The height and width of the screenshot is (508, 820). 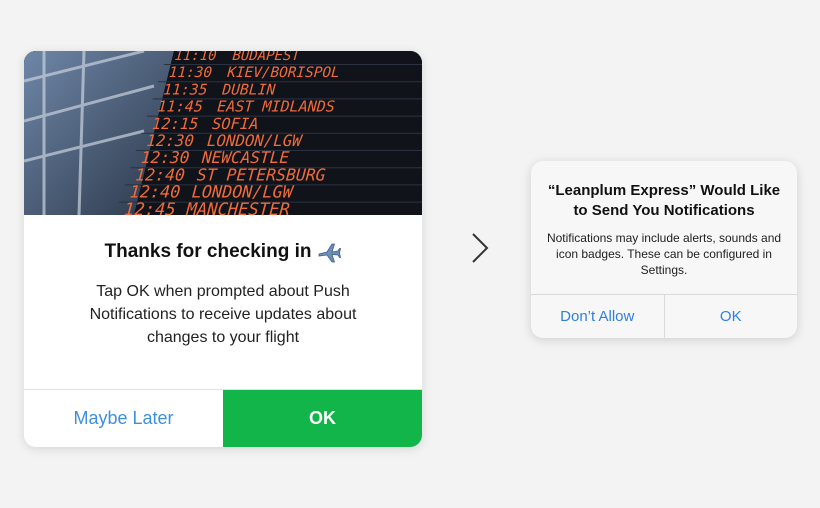 What do you see at coordinates (155, 192) in the screenshot?
I see `board-time: 12:40` at bounding box center [155, 192].